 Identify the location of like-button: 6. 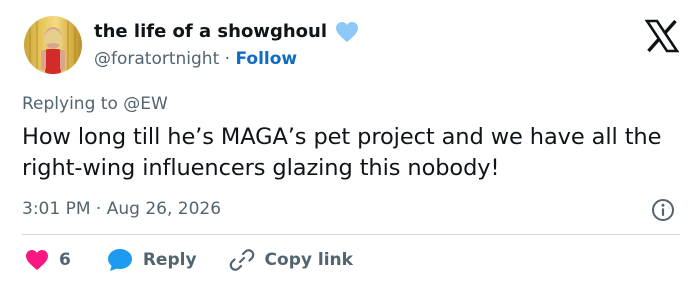
(48, 260).